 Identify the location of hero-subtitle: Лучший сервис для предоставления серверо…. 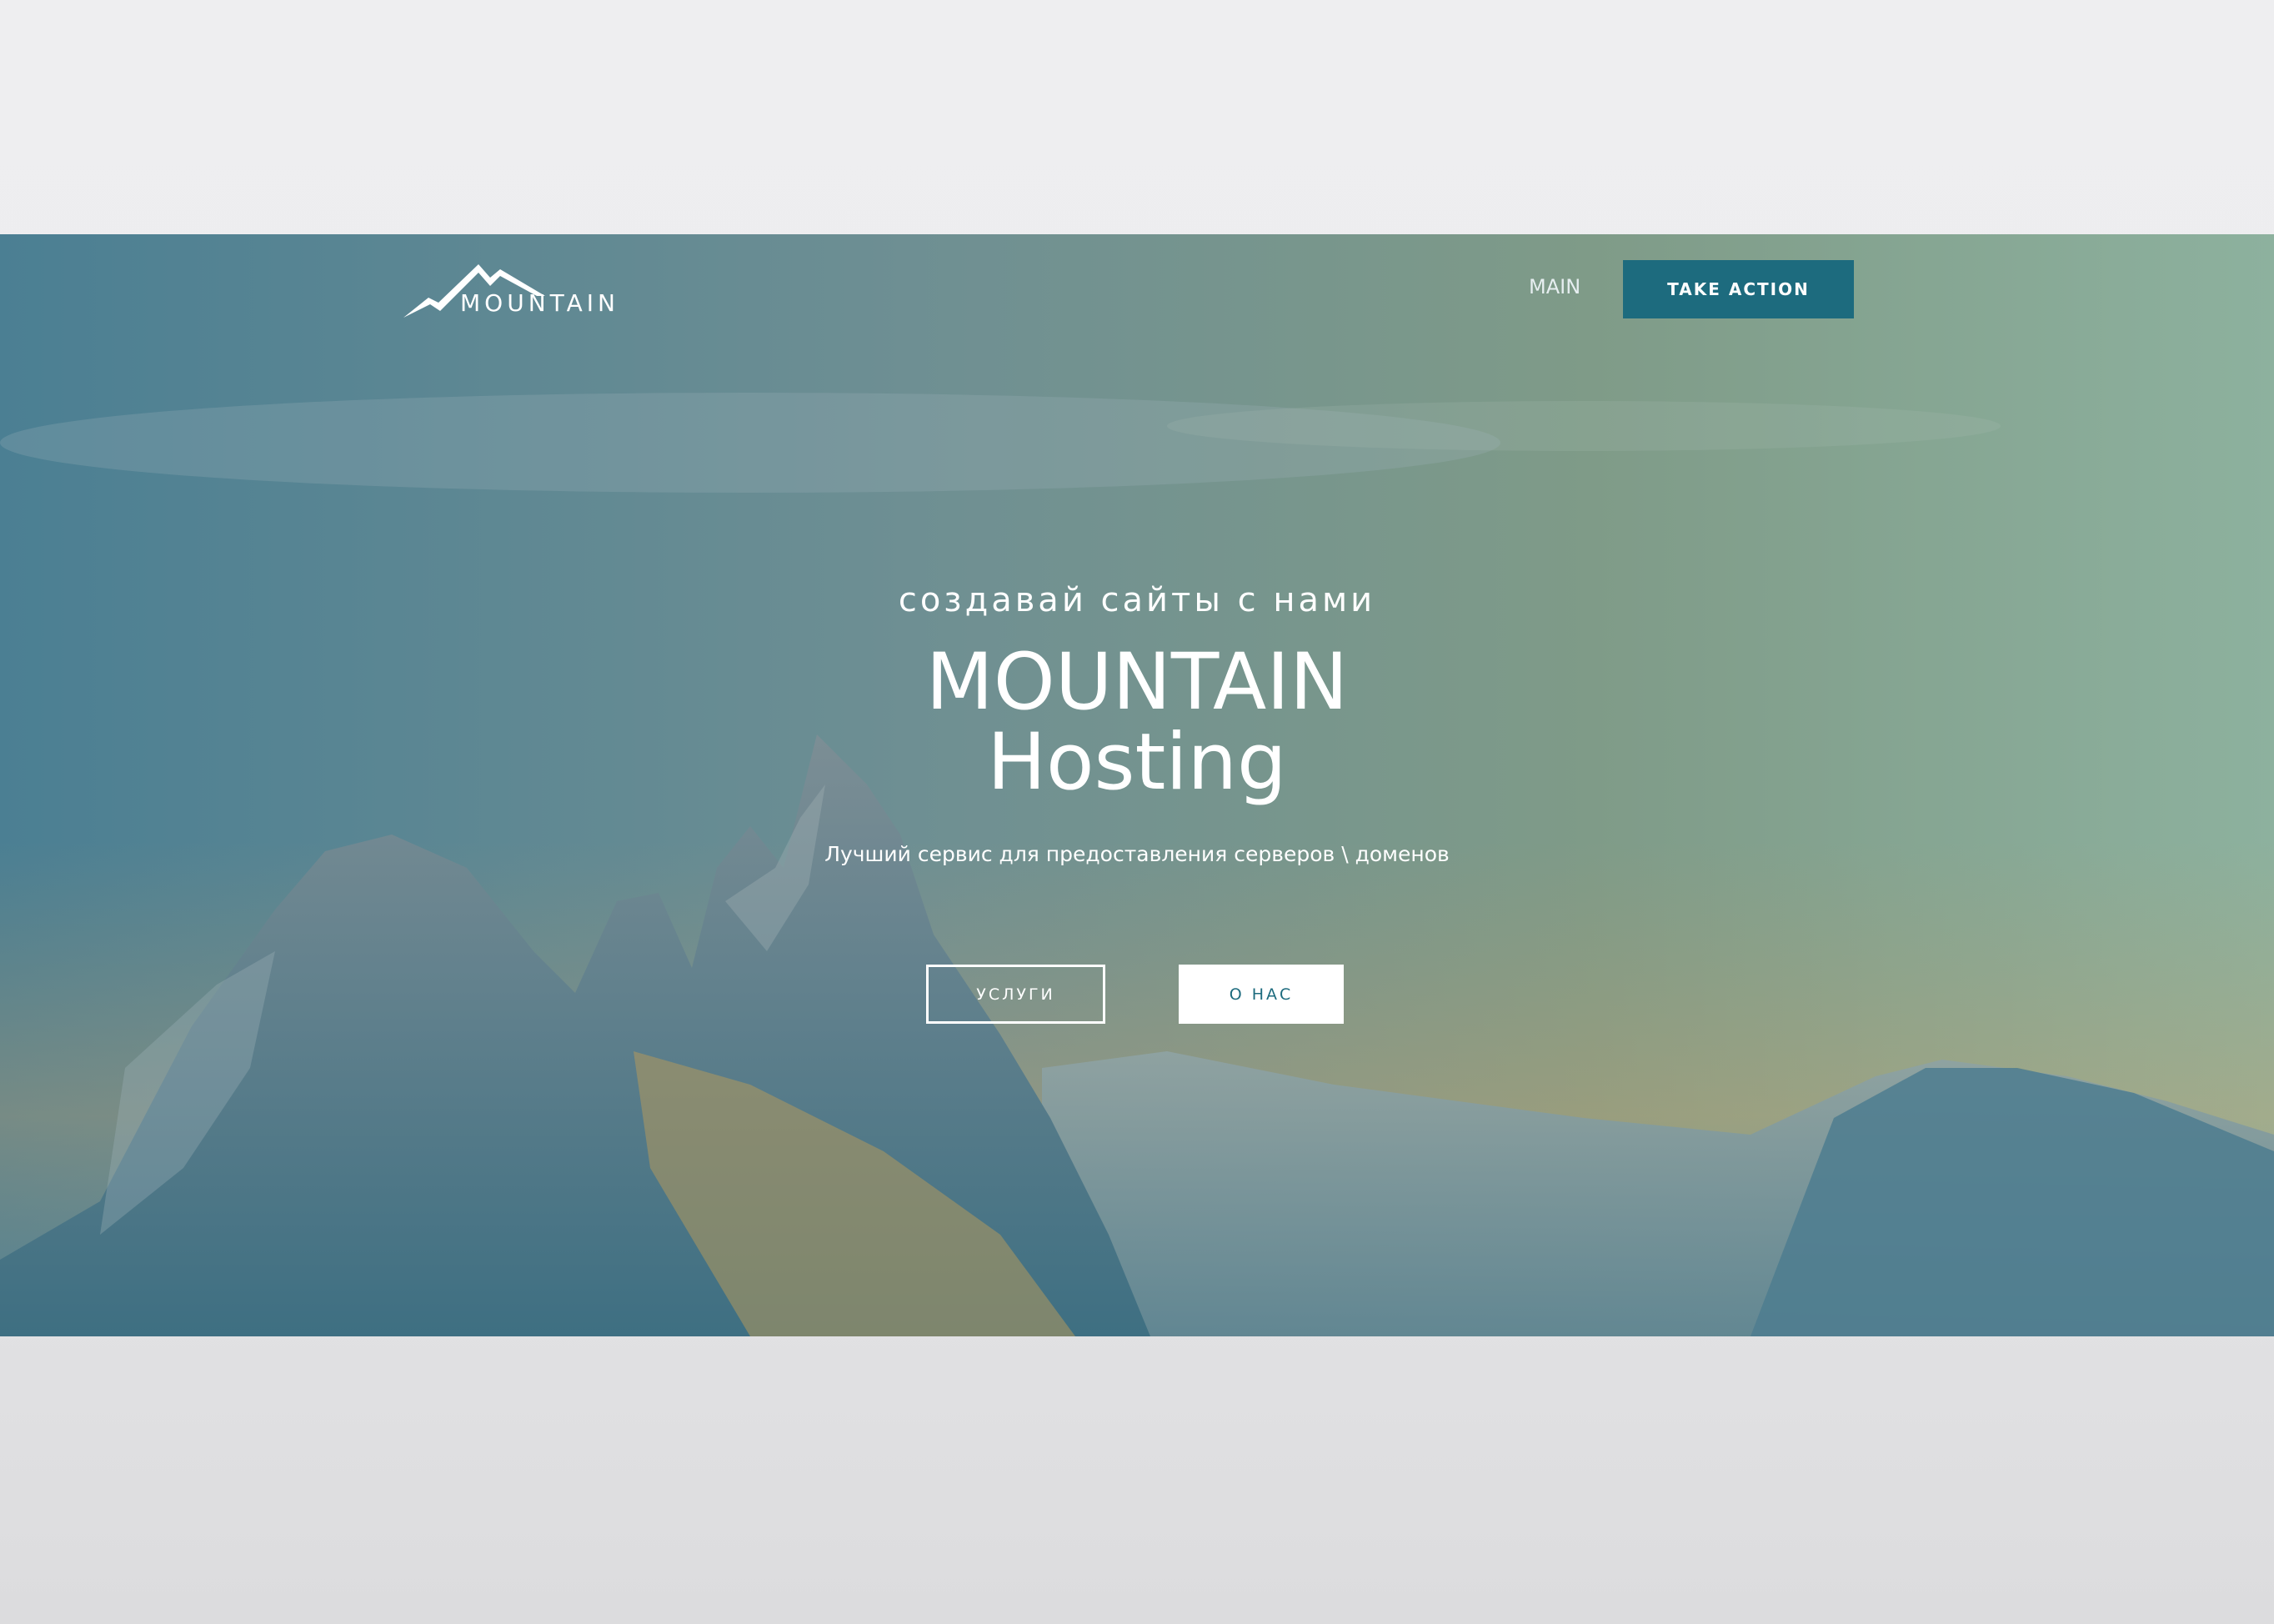
(1137, 854).